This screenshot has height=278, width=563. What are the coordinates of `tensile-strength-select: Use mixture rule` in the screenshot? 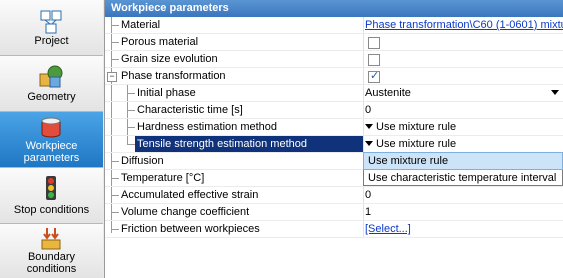 It's located at (416, 144).